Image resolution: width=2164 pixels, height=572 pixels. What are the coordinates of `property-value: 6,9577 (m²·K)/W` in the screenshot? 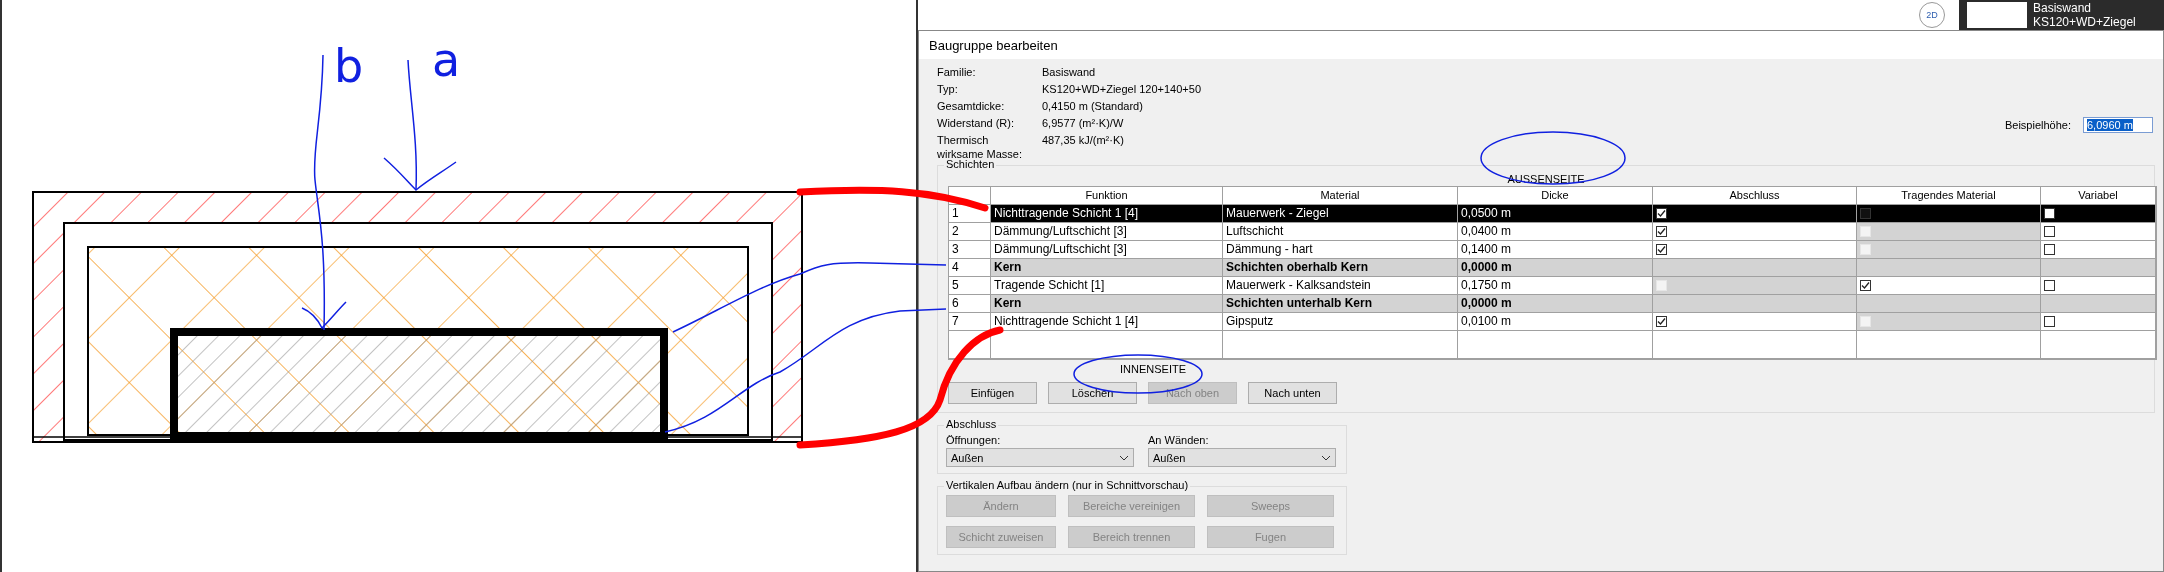 It's located at (1083, 123).